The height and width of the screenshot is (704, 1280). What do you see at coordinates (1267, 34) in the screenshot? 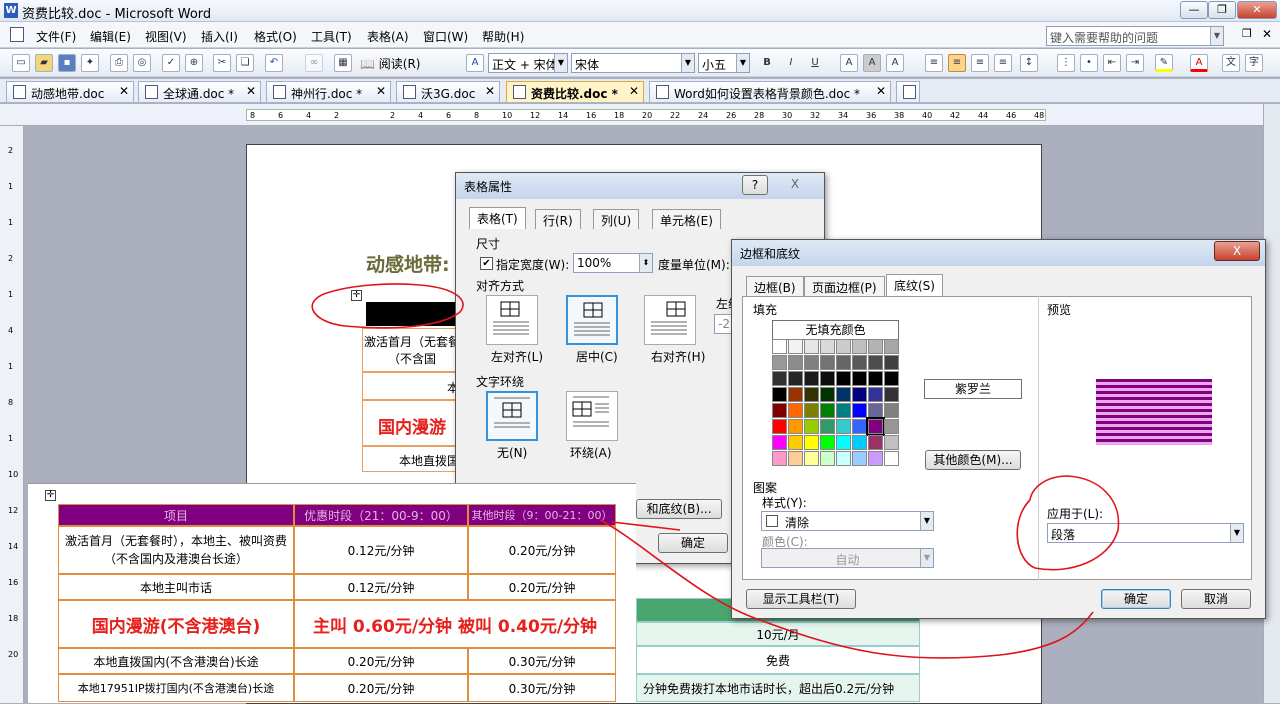
I see `doc-close-icon: ✕` at bounding box center [1267, 34].